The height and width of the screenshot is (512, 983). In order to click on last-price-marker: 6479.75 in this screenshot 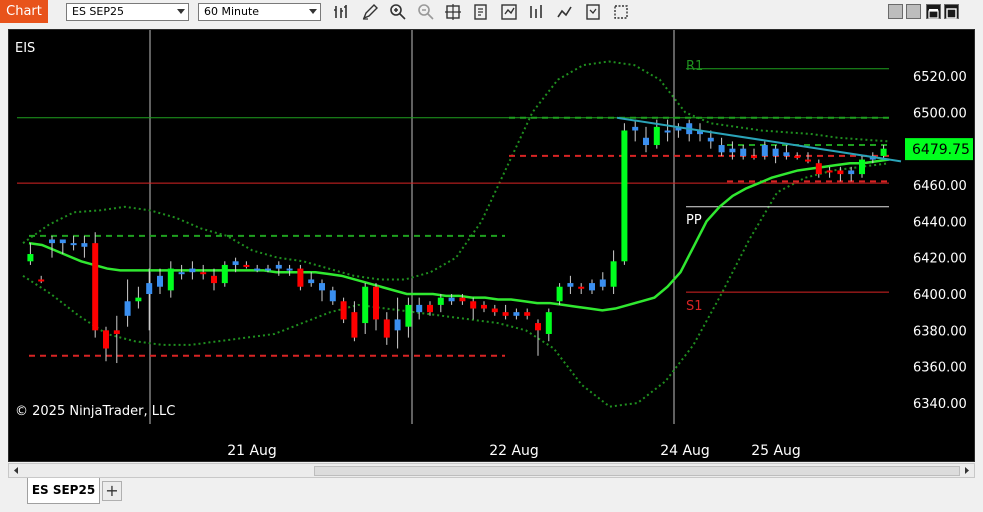, I will do `click(939, 149)`.